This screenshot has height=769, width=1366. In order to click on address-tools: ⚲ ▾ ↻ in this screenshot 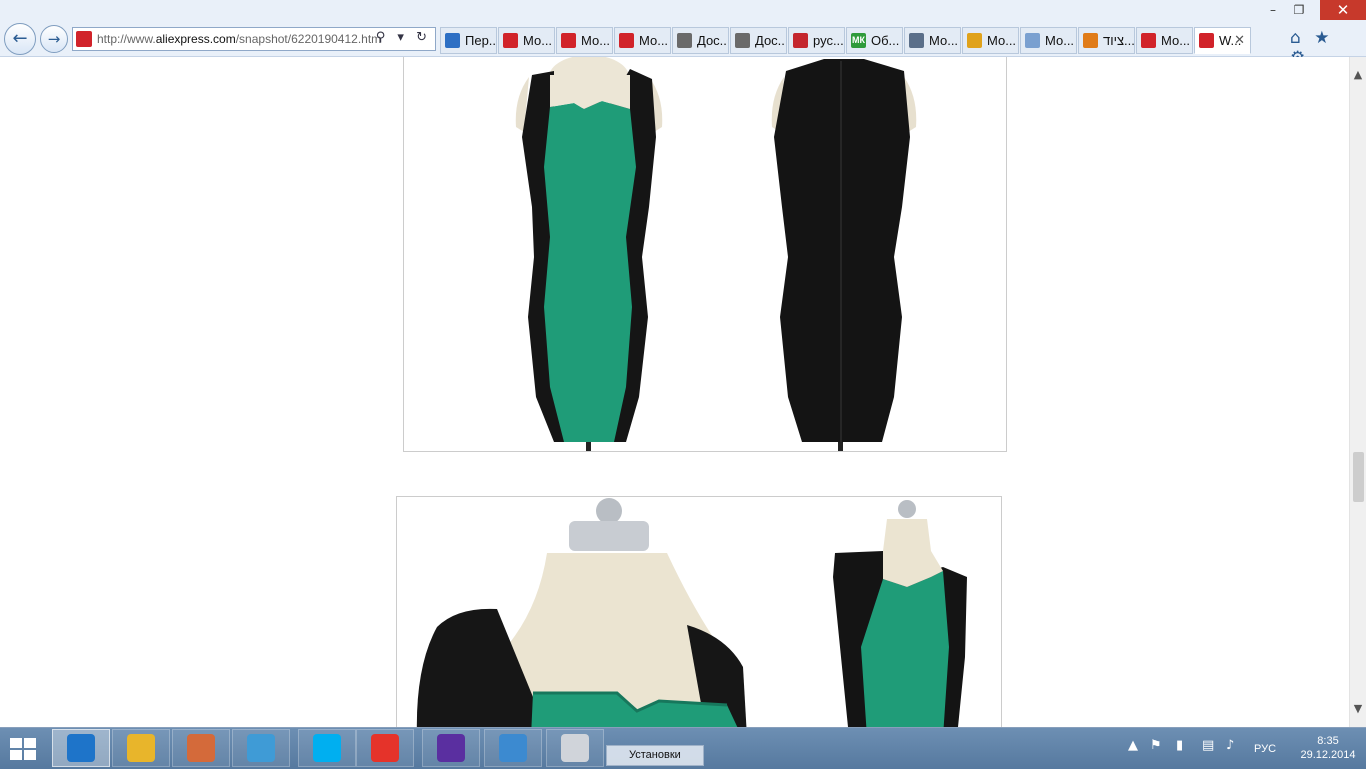, I will do `click(403, 37)`.